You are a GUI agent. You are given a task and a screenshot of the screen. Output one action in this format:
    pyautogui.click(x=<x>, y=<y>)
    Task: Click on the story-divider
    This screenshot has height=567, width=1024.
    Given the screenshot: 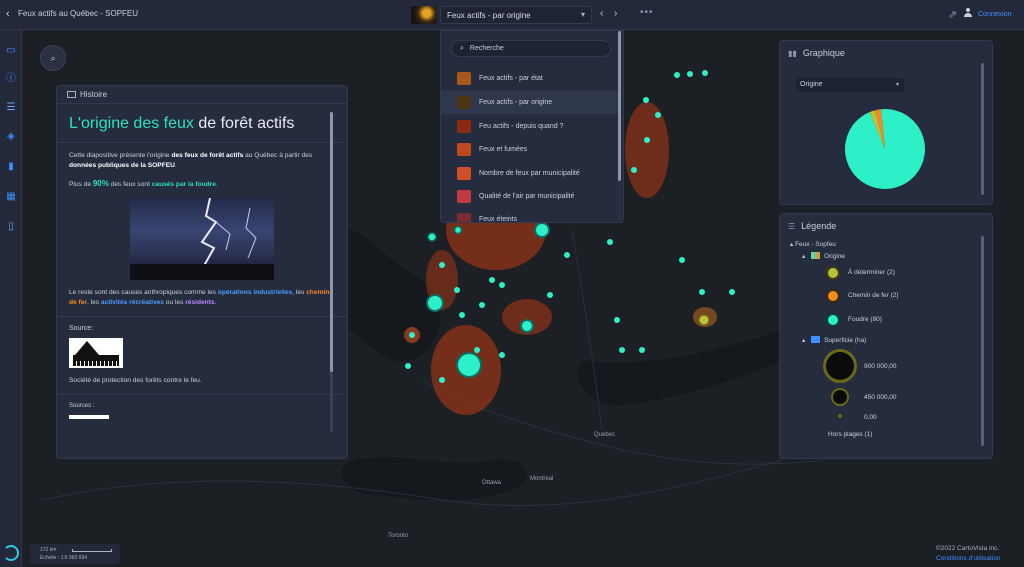 What is the action you would take?
    pyautogui.click(x=202, y=142)
    